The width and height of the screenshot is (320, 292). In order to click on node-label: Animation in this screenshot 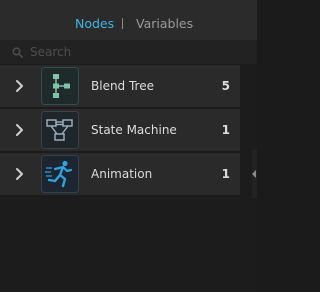, I will do `click(122, 174)`.